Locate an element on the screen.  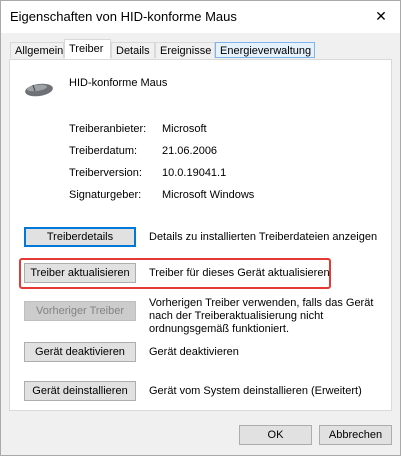
cancel-button: Abbrechen is located at coordinates (355, 435).